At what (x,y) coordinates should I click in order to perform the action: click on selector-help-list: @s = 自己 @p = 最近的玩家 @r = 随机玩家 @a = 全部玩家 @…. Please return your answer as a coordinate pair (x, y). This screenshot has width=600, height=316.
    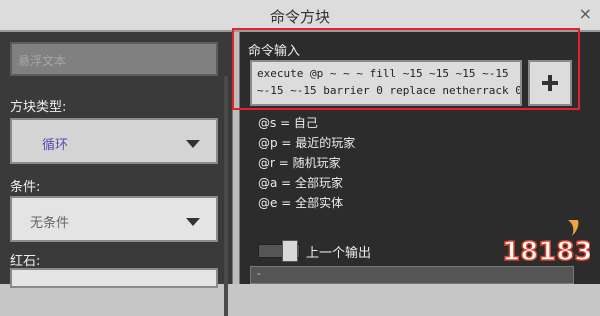
    Looking at the image, I should click on (306, 164).